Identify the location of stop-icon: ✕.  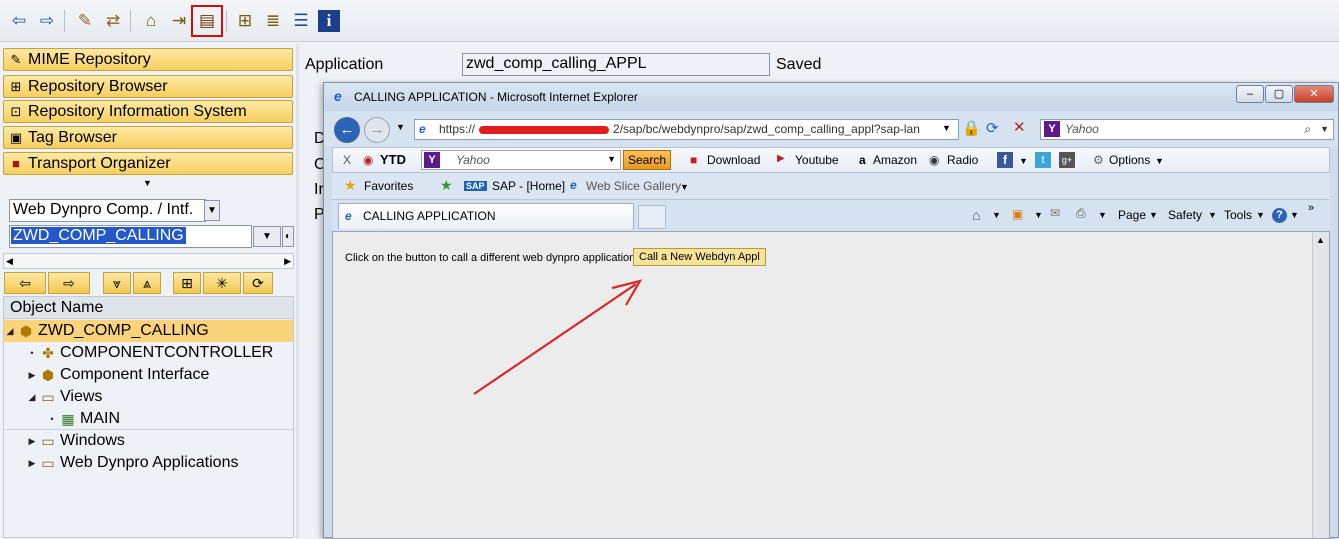
(1019, 127).